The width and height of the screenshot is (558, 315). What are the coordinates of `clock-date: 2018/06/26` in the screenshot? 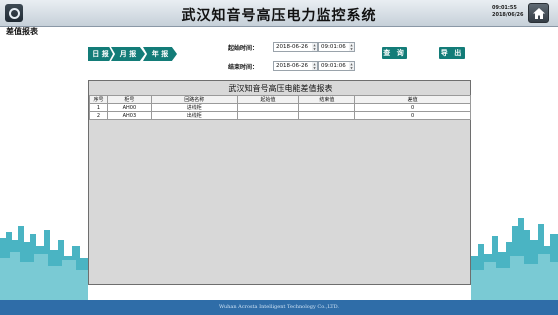 It's located at (508, 15).